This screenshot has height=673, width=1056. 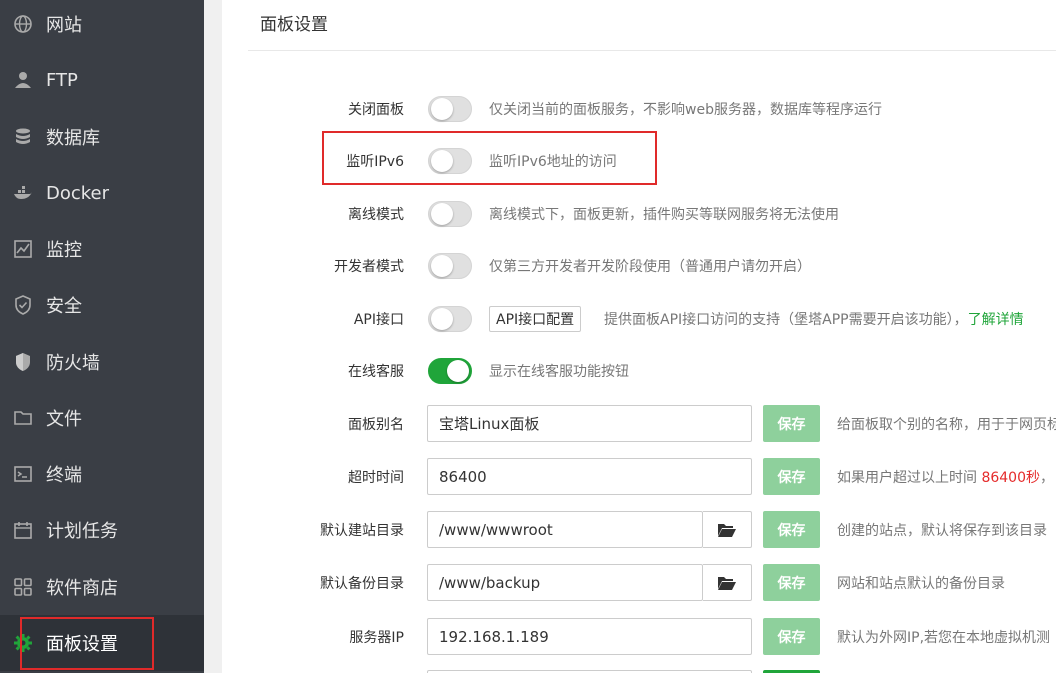 I want to click on desc-api-text: 提供面板API接口访问的支持（堡塔APP需要开启该功能），, so click(x=786, y=320).